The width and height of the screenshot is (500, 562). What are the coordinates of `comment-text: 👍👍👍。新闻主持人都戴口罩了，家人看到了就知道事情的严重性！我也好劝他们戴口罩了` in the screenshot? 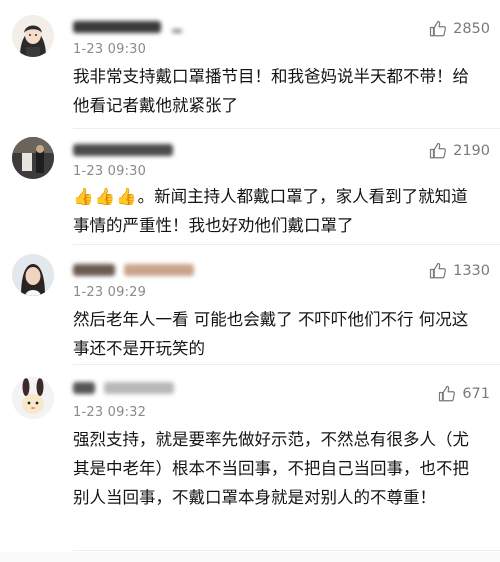 It's located at (278, 211).